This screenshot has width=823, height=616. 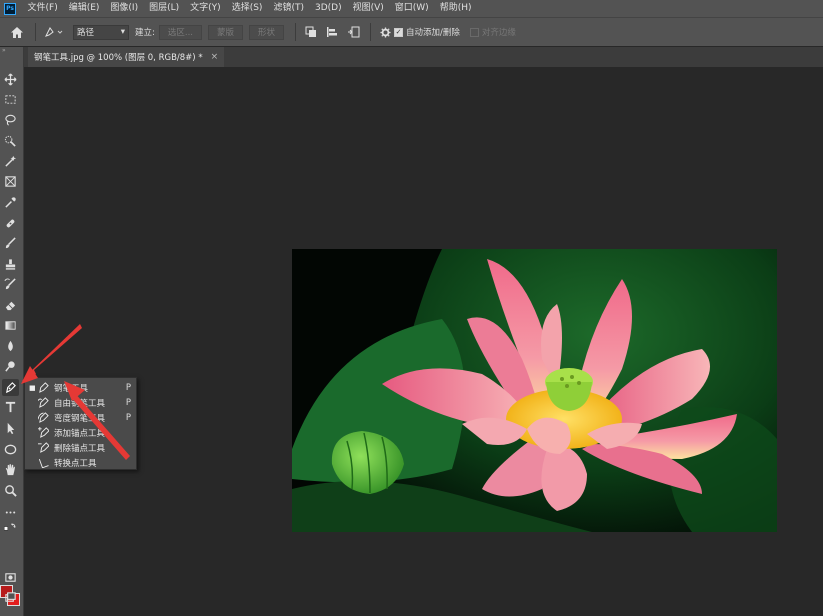 I want to click on pen-tool-preset-icon, so click(x=54, y=32).